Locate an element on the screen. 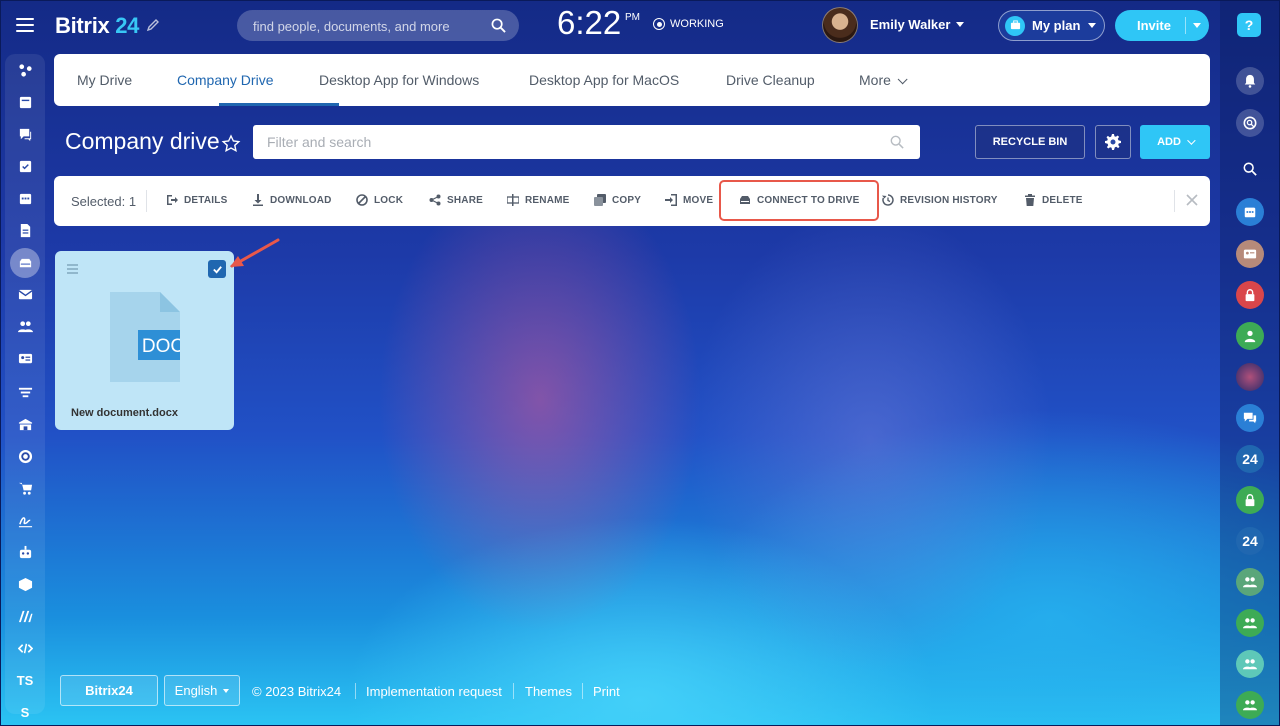 The width and height of the screenshot is (1280, 726). funnel-icon is located at coordinates (25, 392).